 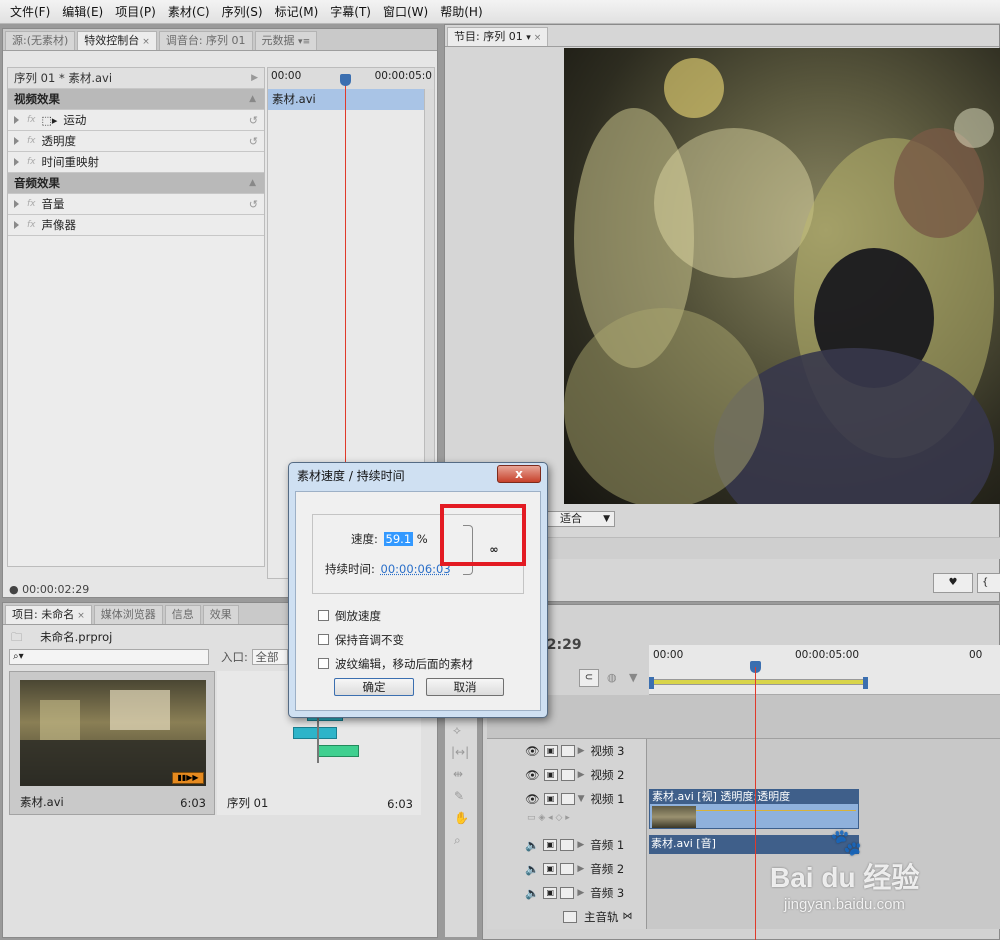 I want to click on in-point-button: {, so click(x=988, y=583).